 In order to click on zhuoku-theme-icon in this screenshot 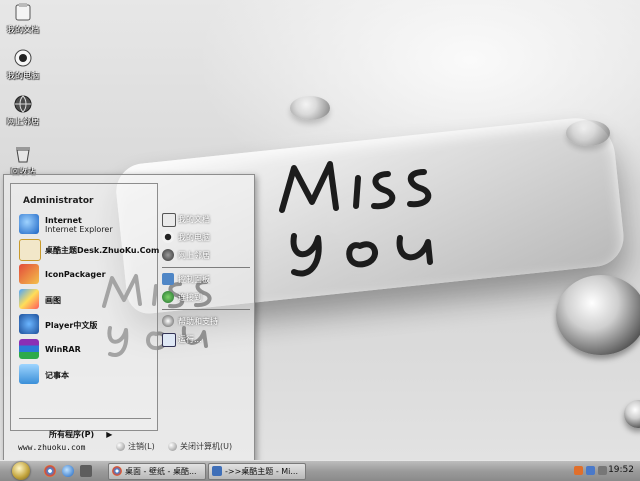, I will do `click(30, 250)`.